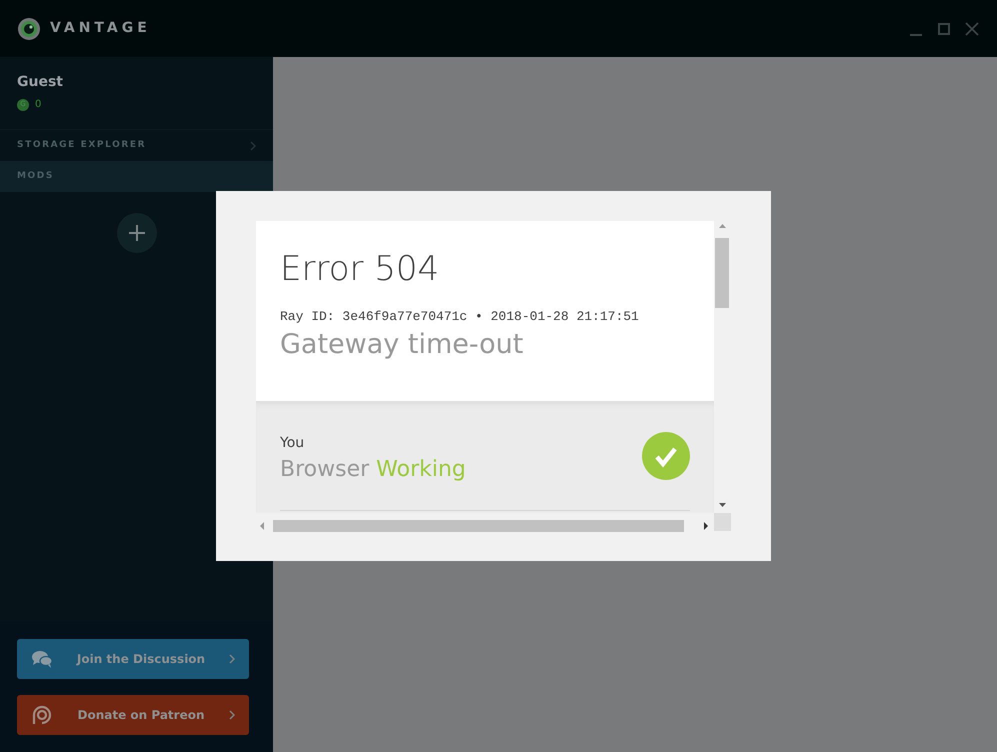 This screenshot has height=752, width=997. Describe the element at coordinates (136, 145) in the screenshot. I see `sidebar-item: STORAGE EXPLORER` at that location.